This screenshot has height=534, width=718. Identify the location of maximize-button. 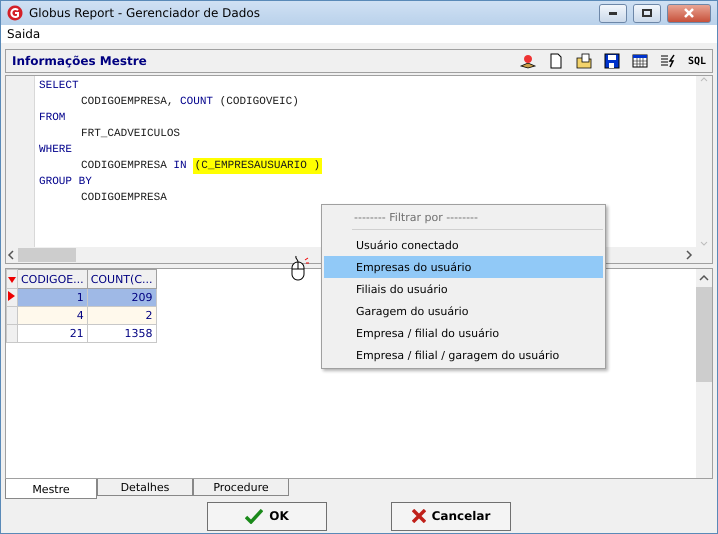
(647, 13).